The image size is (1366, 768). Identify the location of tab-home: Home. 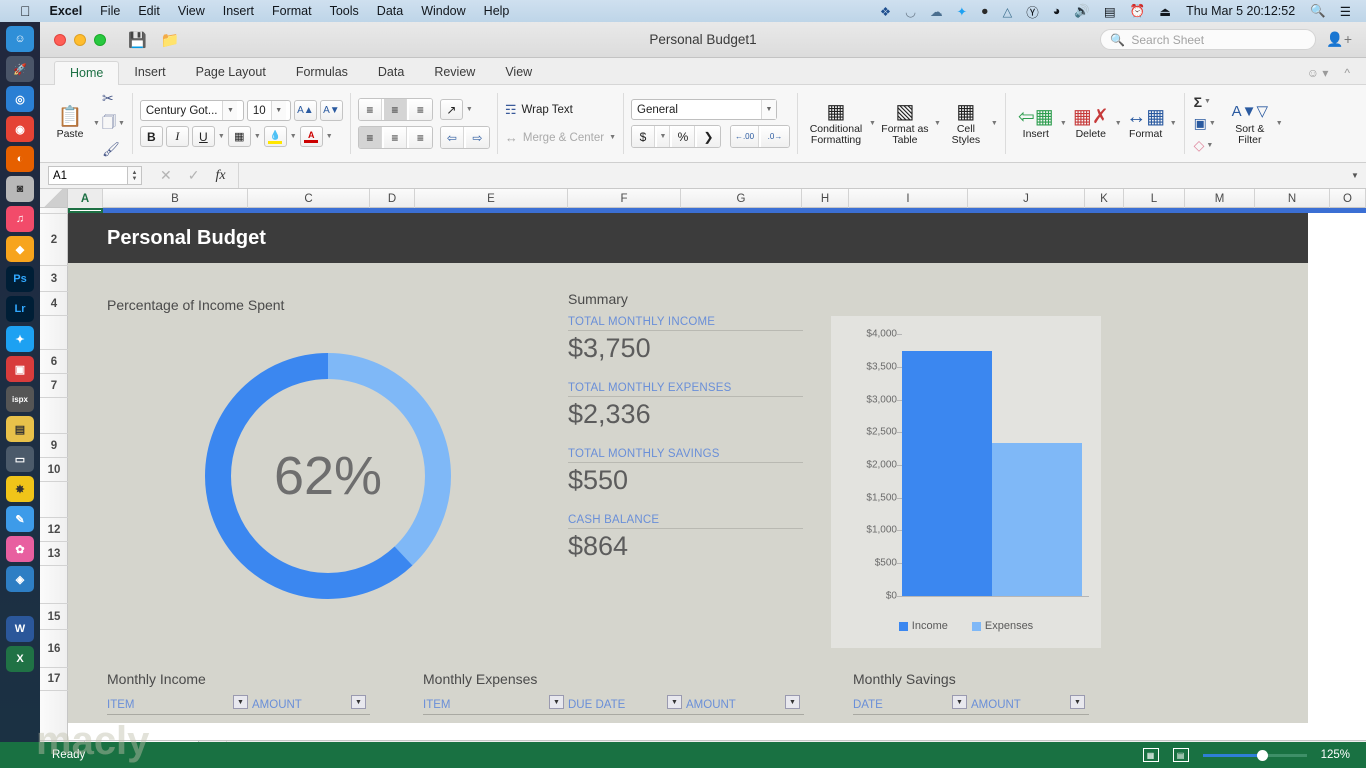
(87, 73).